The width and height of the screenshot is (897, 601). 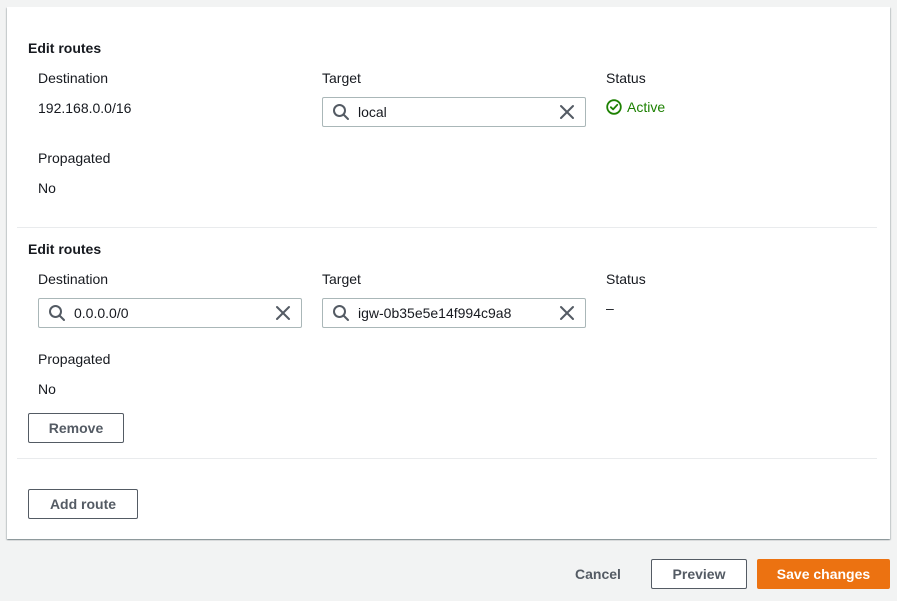 What do you see at coordinates (699, 574) in the screenshot?
I see `preview-button: Preview` at bounding box center [699, 574].